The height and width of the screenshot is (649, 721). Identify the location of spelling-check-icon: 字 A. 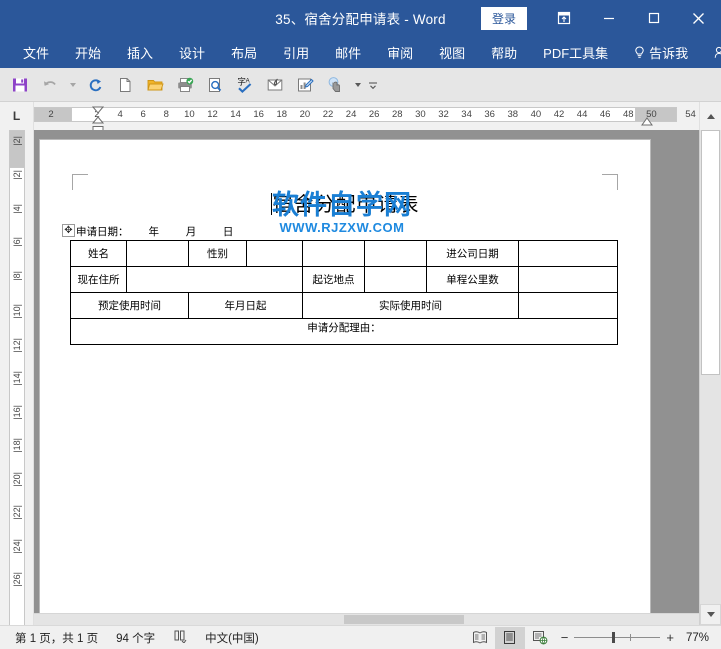
(245, 85).